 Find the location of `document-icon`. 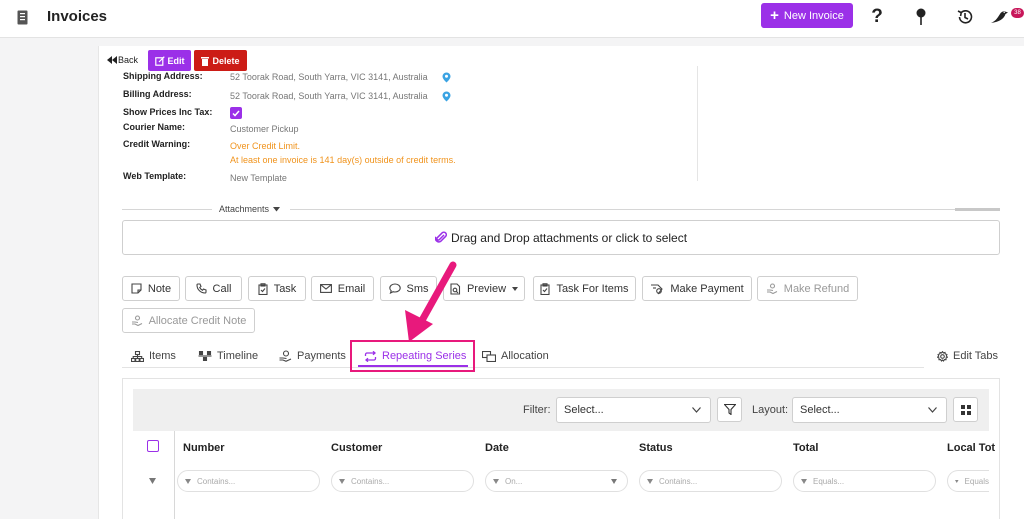

document-icon is located at coordinates (22, 17).